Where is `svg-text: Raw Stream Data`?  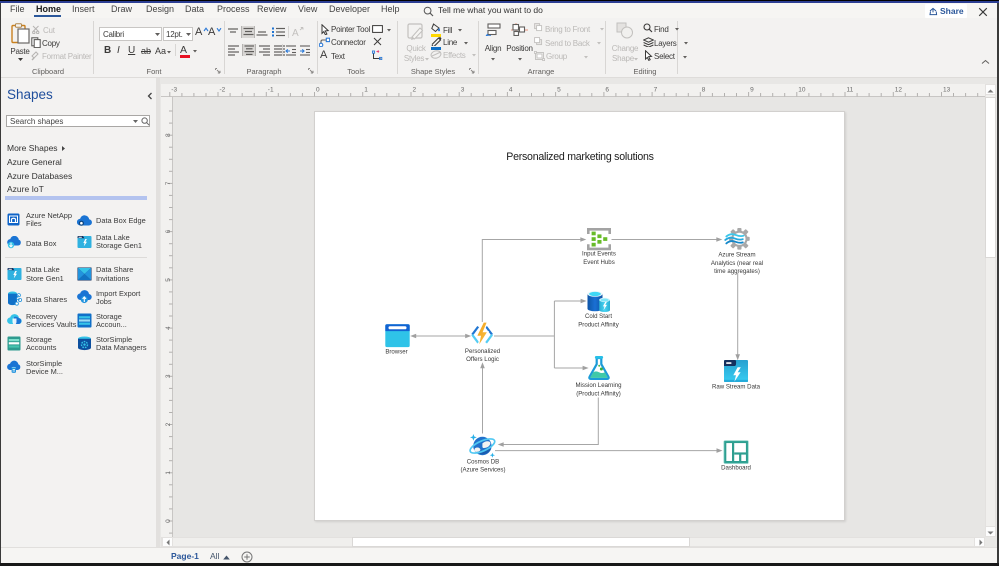
svg-text: Raw Stream Data is located at coordinates (736, 387).